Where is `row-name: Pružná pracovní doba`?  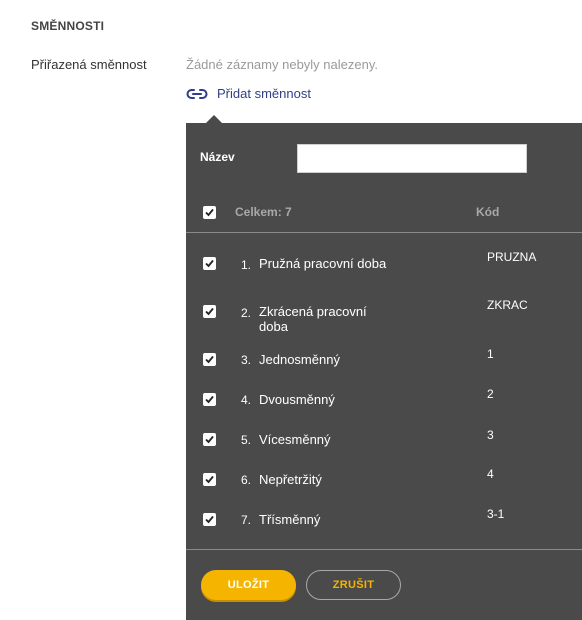
row-name: Pružná pracovní doba is located at coordinates (323, 263).